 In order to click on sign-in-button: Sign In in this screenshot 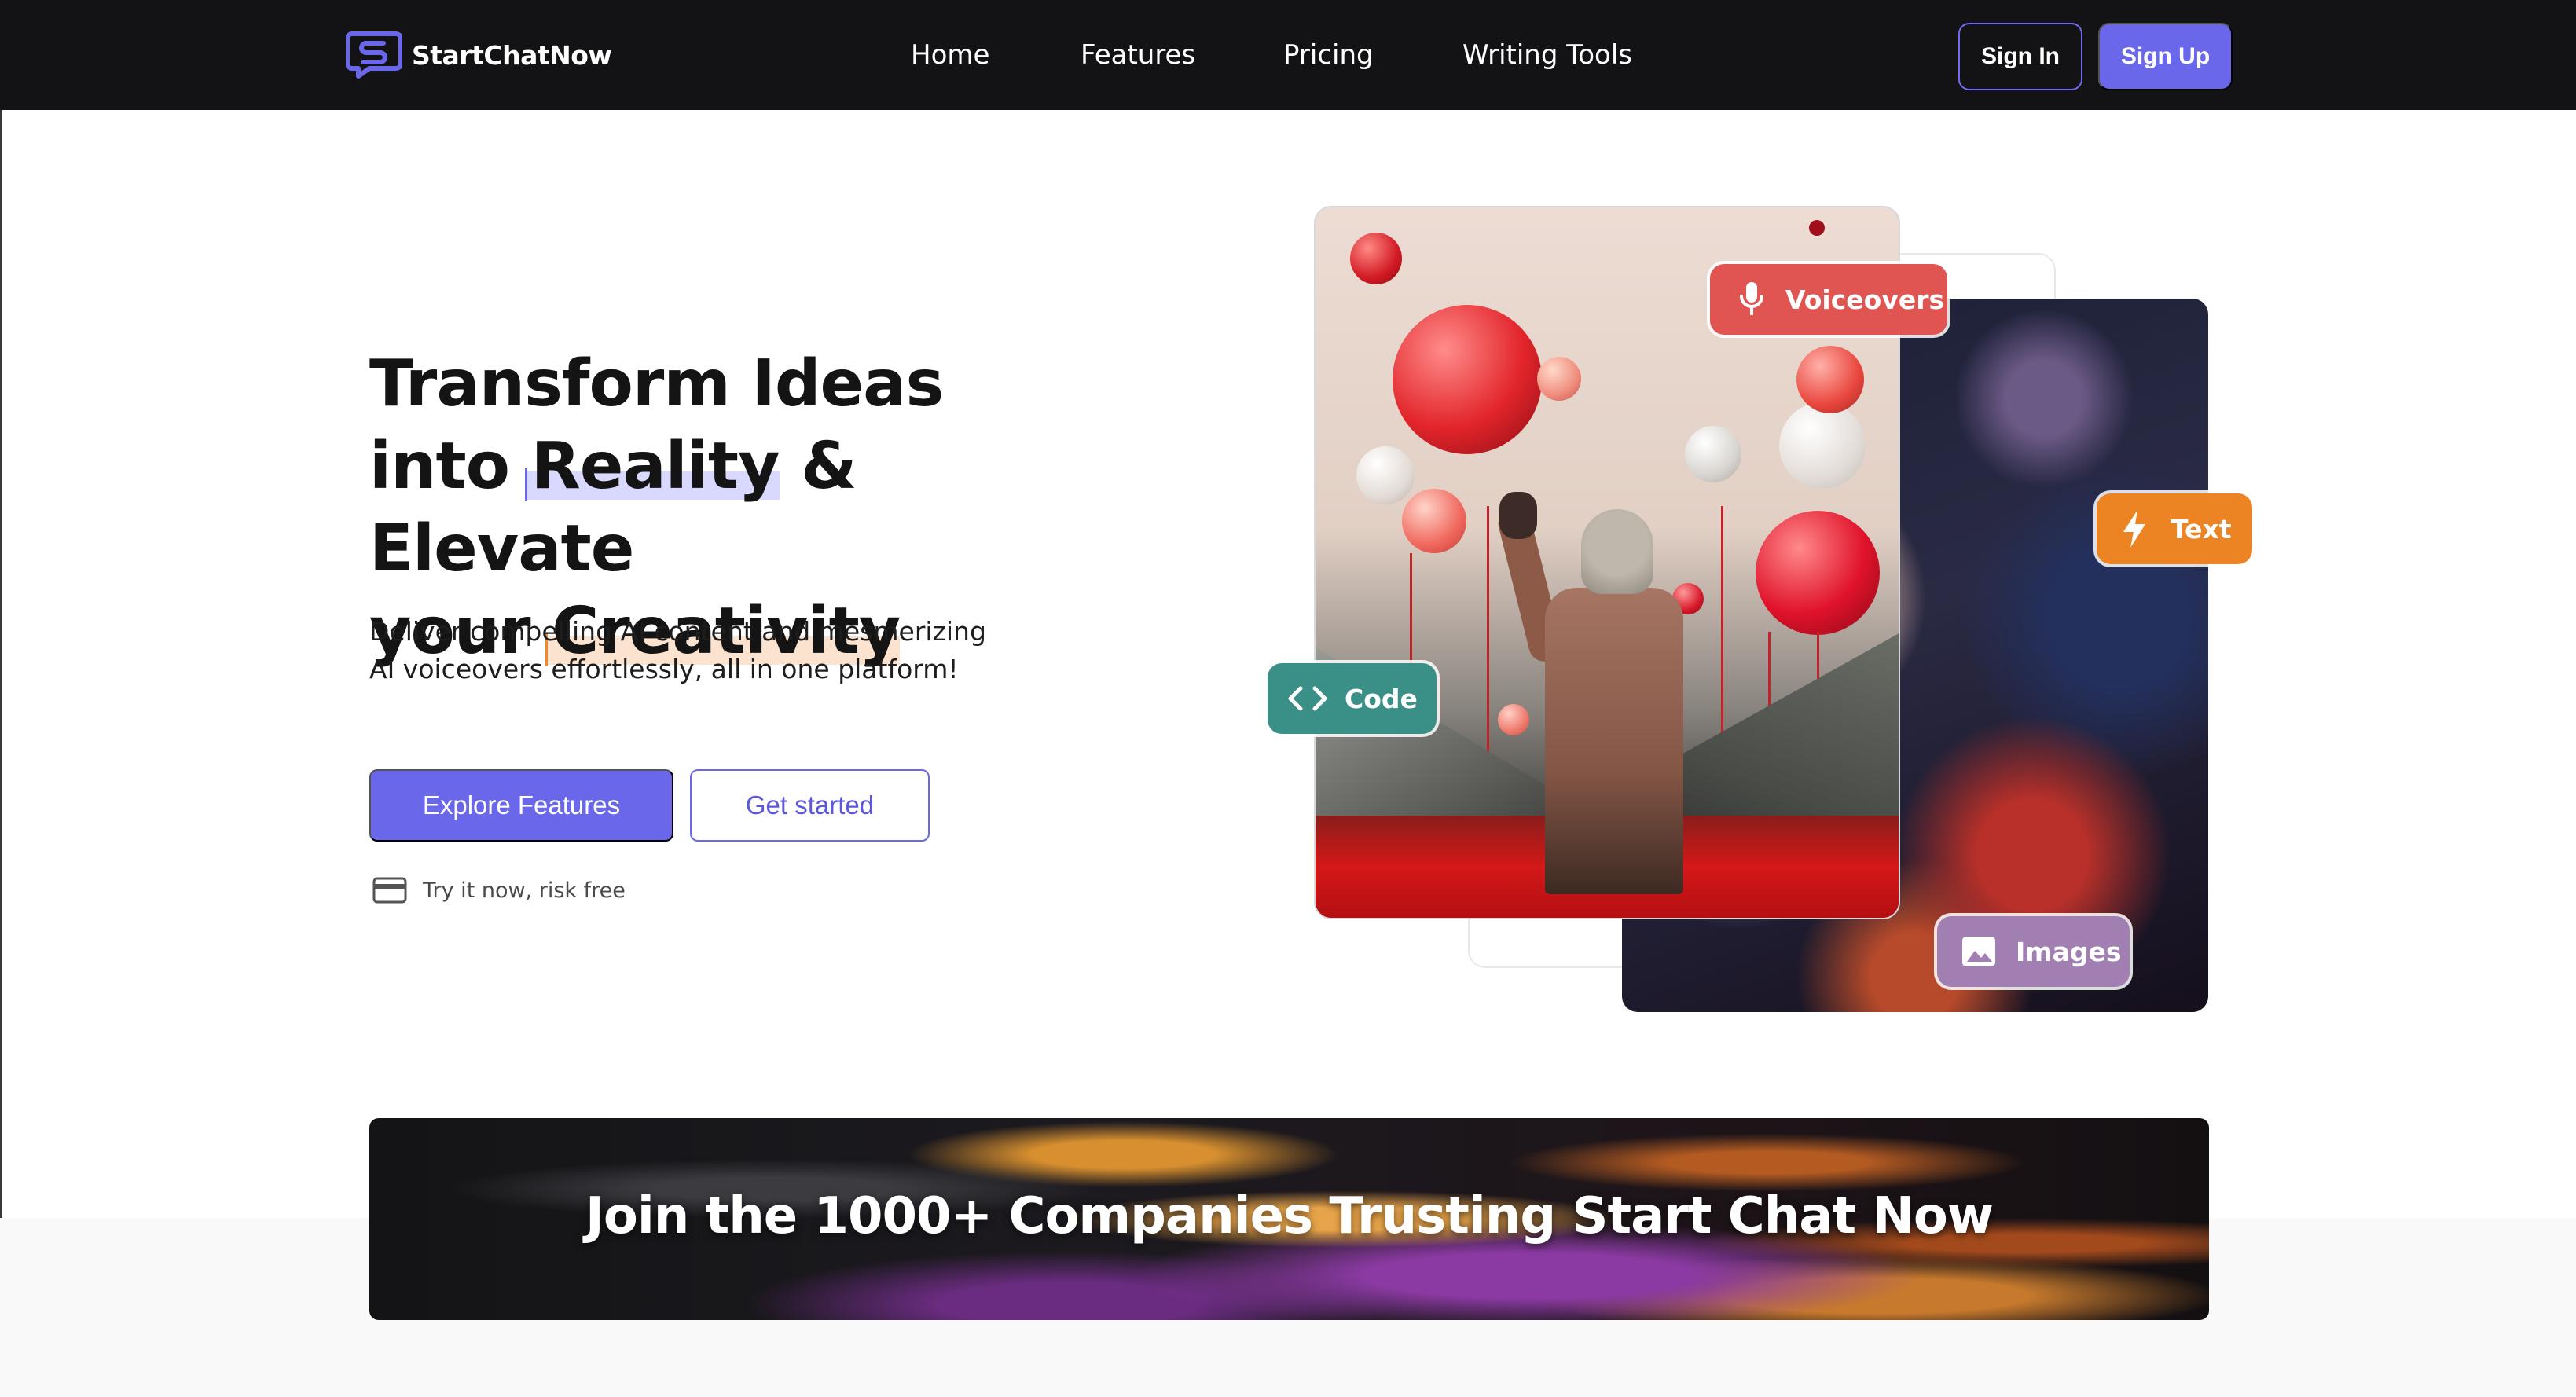, I will do `click(2020, 56)`.